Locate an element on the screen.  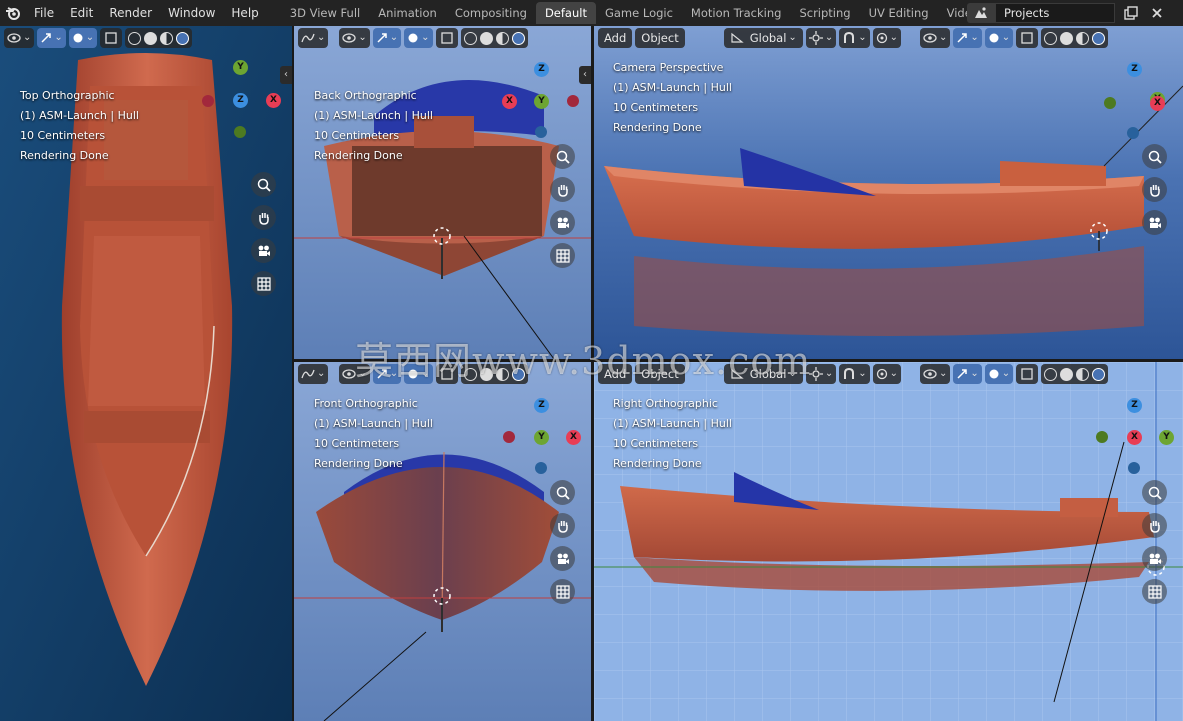
duplicate-scene-icon is located at coordinates (1131, 13).